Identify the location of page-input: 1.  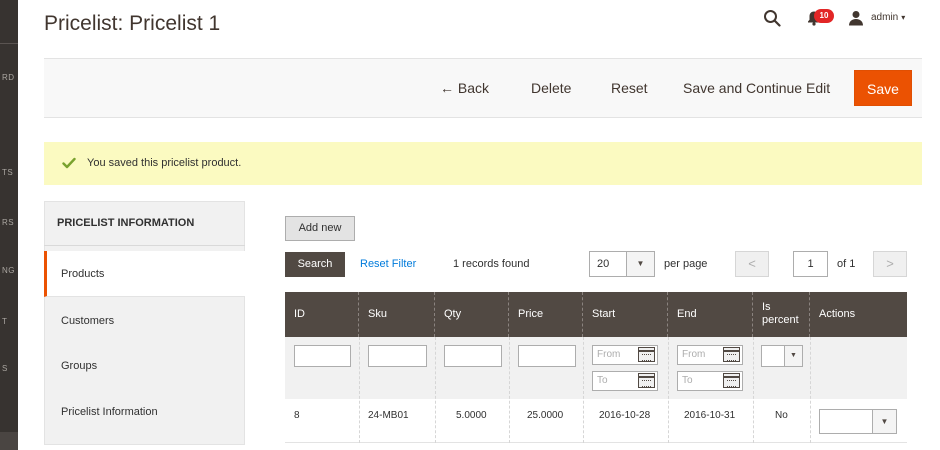
(810, 264).